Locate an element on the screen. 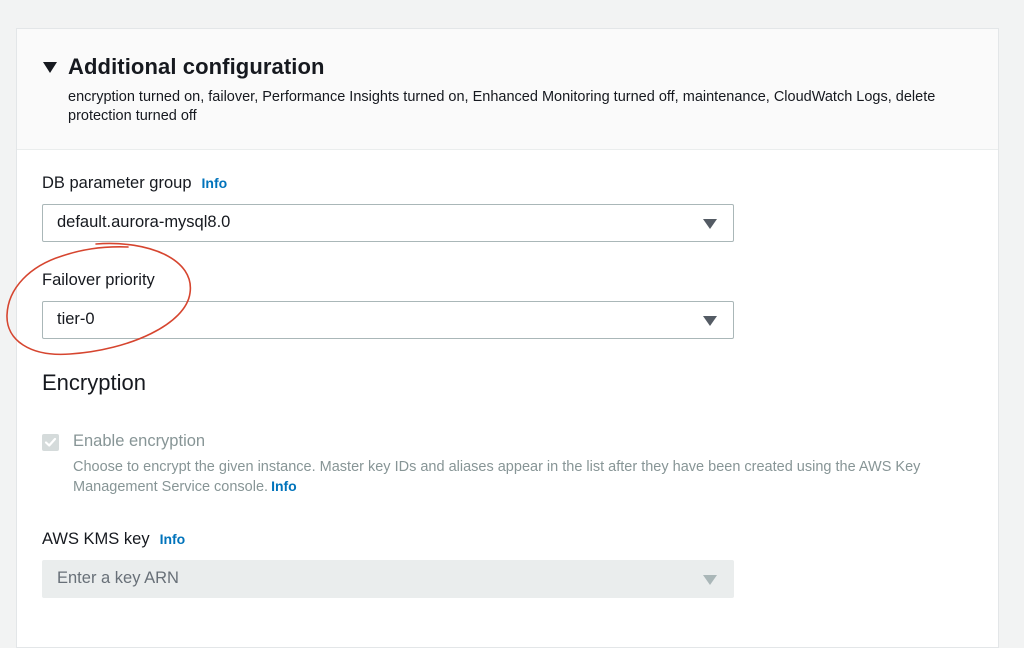 The height and width of the screenshot is (648, 1024). db-parameter-group-label: DB parameter group Info is located at coordinates (134, 183).